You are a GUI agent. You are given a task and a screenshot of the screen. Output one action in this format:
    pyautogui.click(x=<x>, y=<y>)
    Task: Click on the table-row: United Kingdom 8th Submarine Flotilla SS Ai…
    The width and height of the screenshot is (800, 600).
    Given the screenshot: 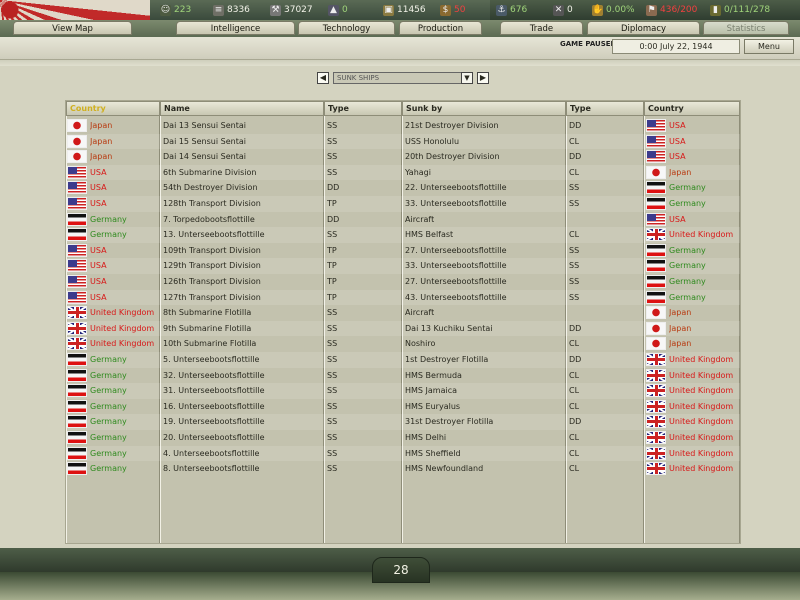 What is the action you would take?
    pyautogui.click(x=403, y=313)
    